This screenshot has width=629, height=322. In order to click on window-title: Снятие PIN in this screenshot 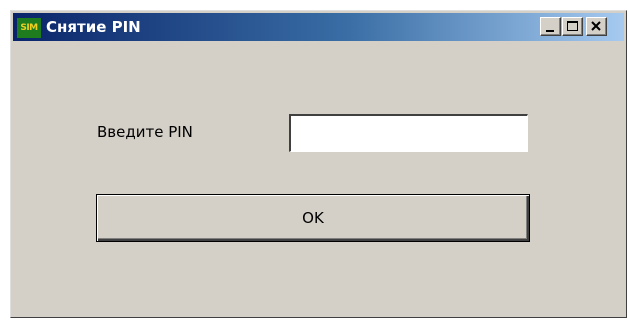, I will do `click(93, 27)`.